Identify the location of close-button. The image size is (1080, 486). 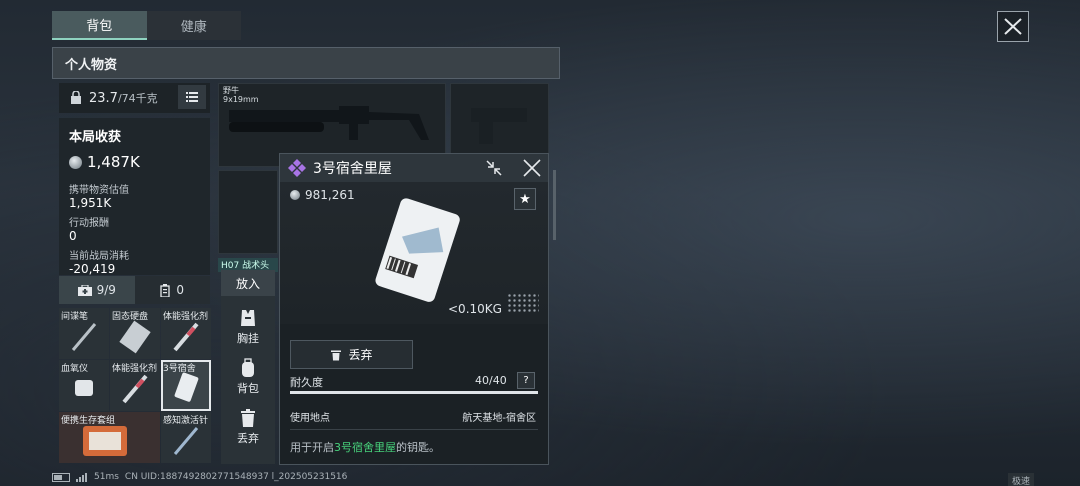
(1013, 26).